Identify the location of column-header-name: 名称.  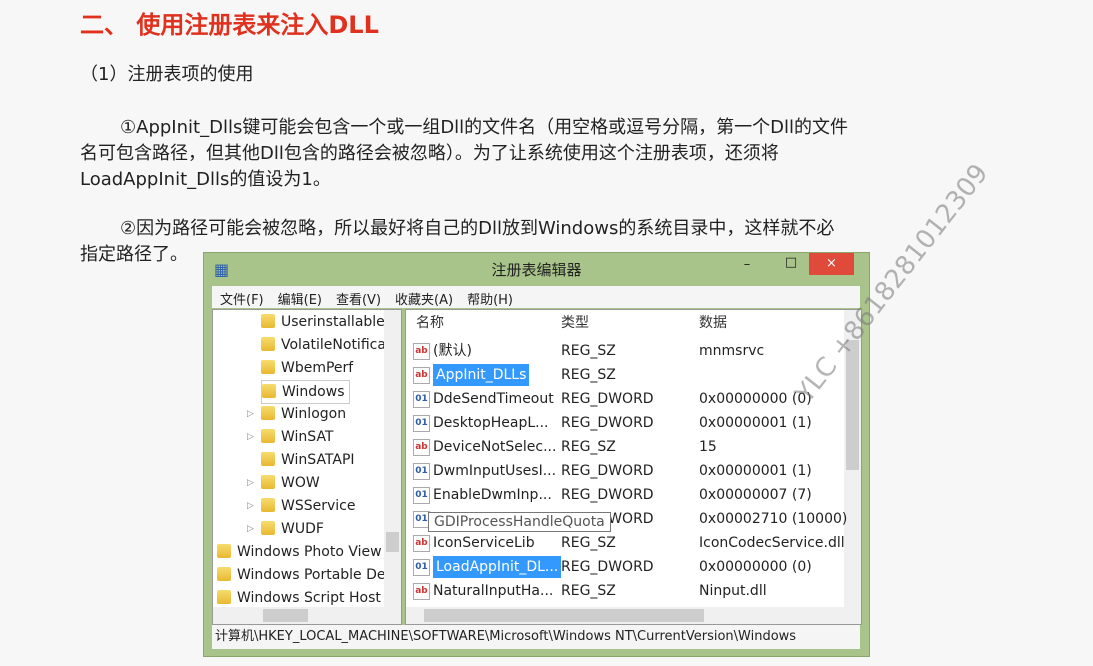
(430, 323).